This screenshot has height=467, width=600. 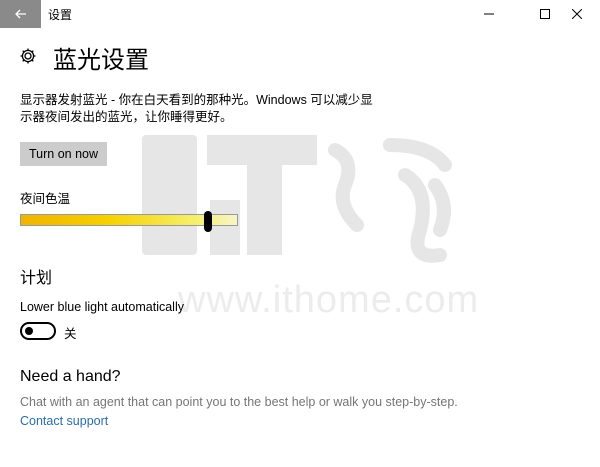 I want to click on title-bar: 设置, so click(x=300, y=14).